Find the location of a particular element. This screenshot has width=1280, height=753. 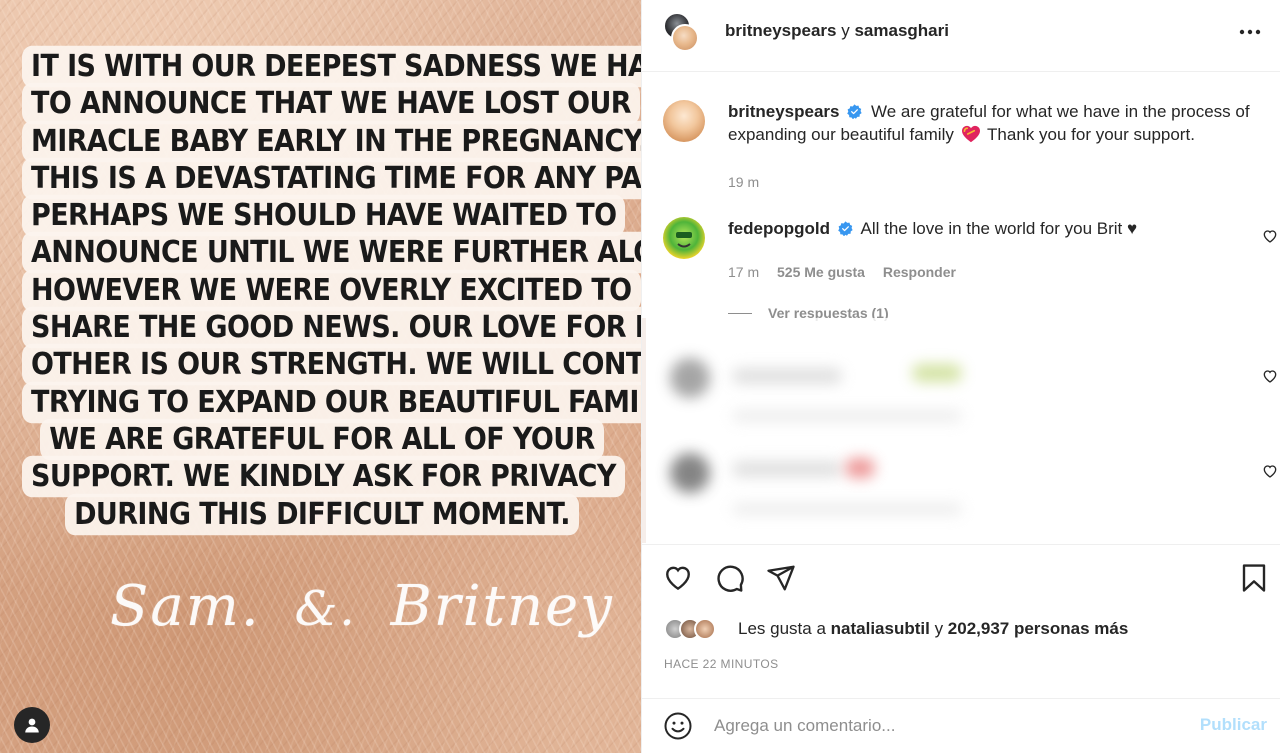

likes-connector: y is located at coordinates (939, 628).